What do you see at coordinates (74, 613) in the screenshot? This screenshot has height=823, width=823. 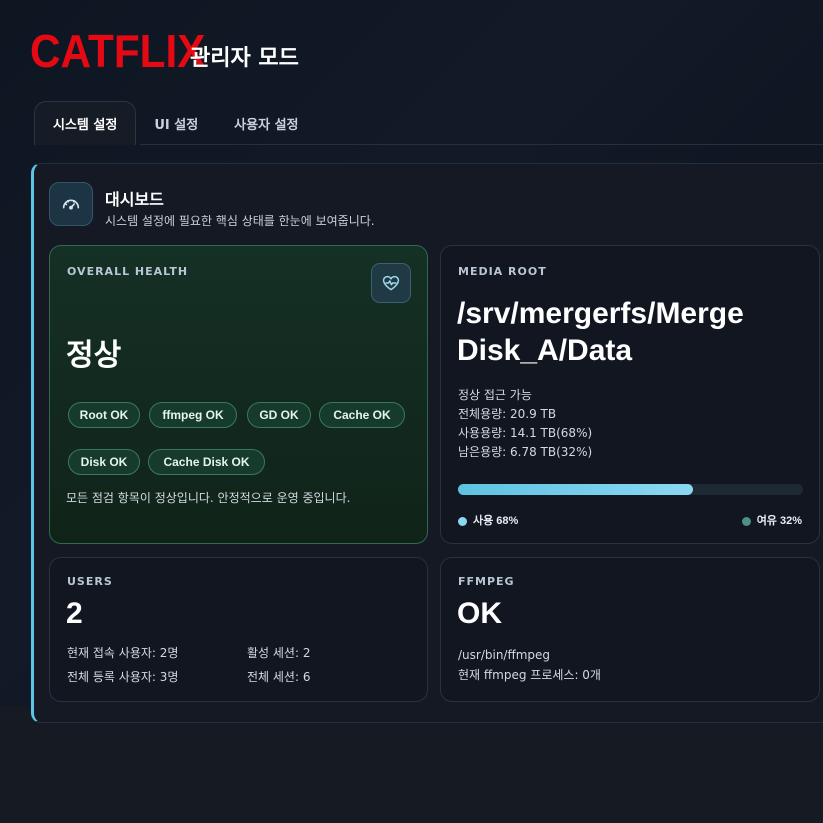 I see `users-count: 2` at bounding box center [74, 613].